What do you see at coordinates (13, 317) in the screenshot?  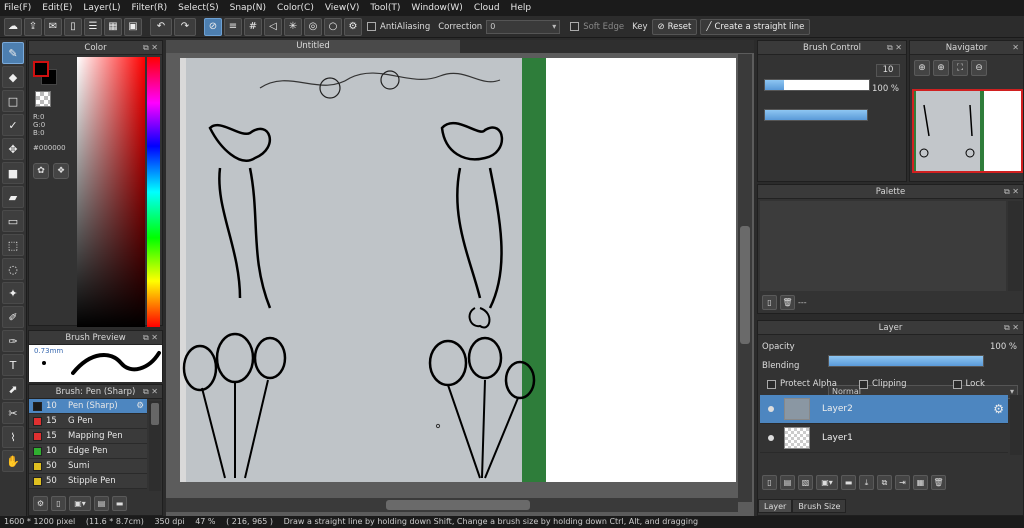 I see `select-pen-tool-icon: ✐` at bounding box center [13, 317].